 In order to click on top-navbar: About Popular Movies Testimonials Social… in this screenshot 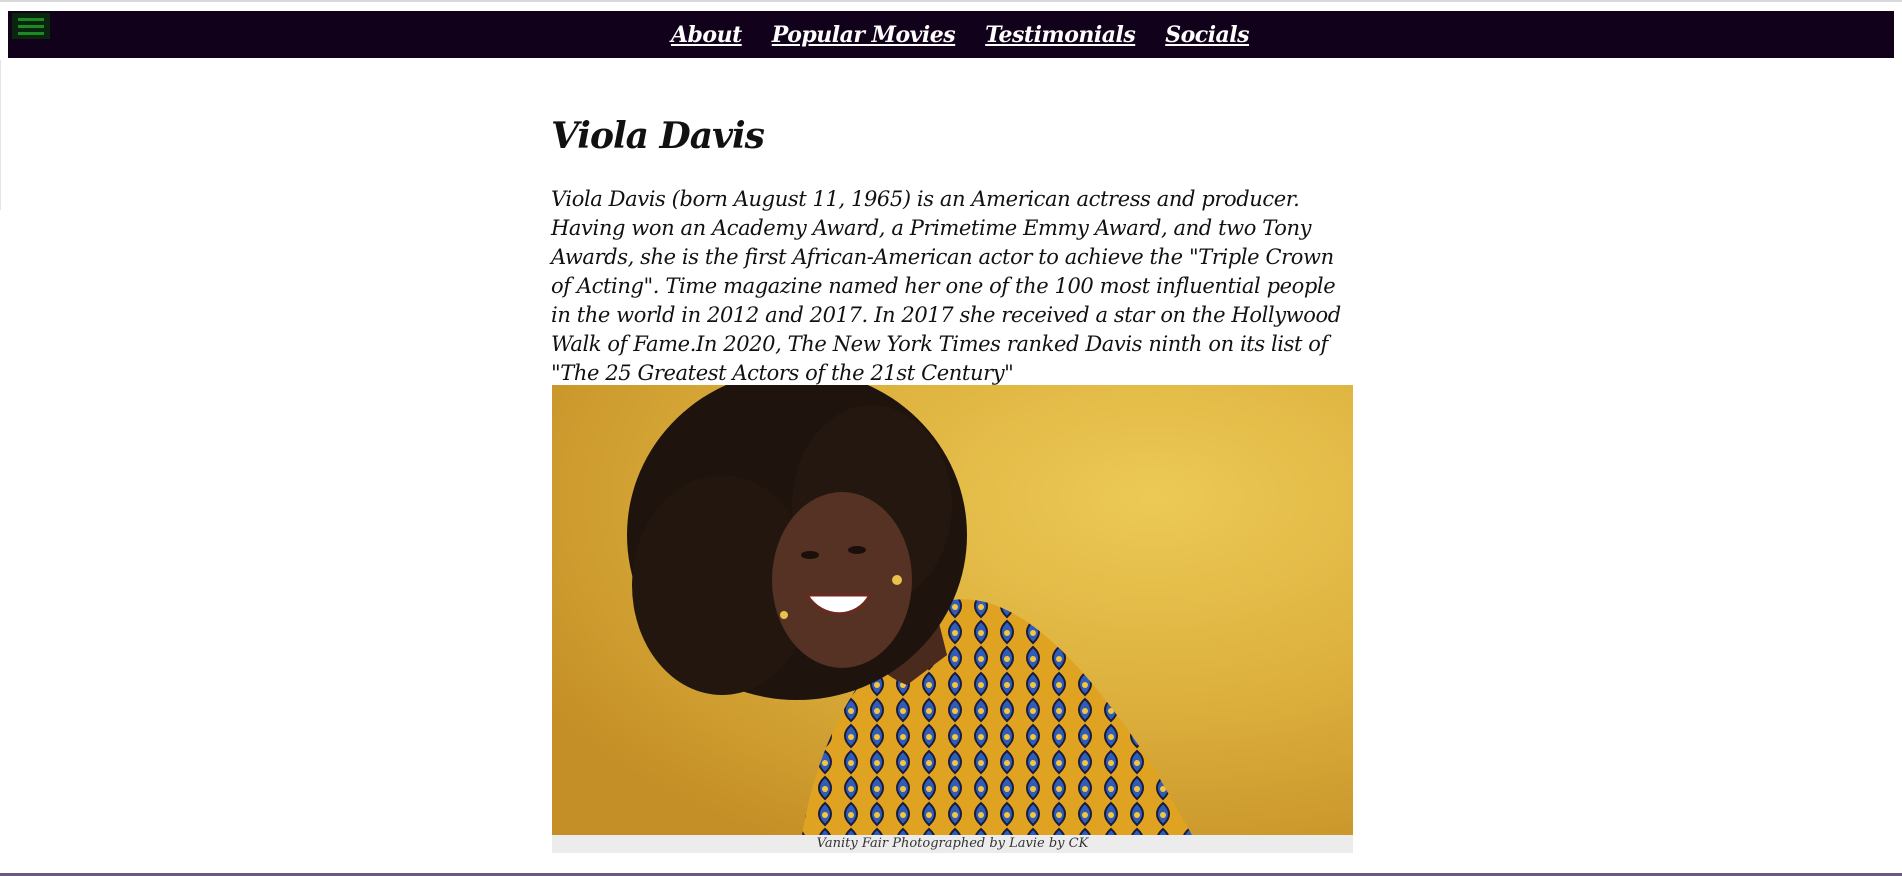, I will do `click(951, 34)`.